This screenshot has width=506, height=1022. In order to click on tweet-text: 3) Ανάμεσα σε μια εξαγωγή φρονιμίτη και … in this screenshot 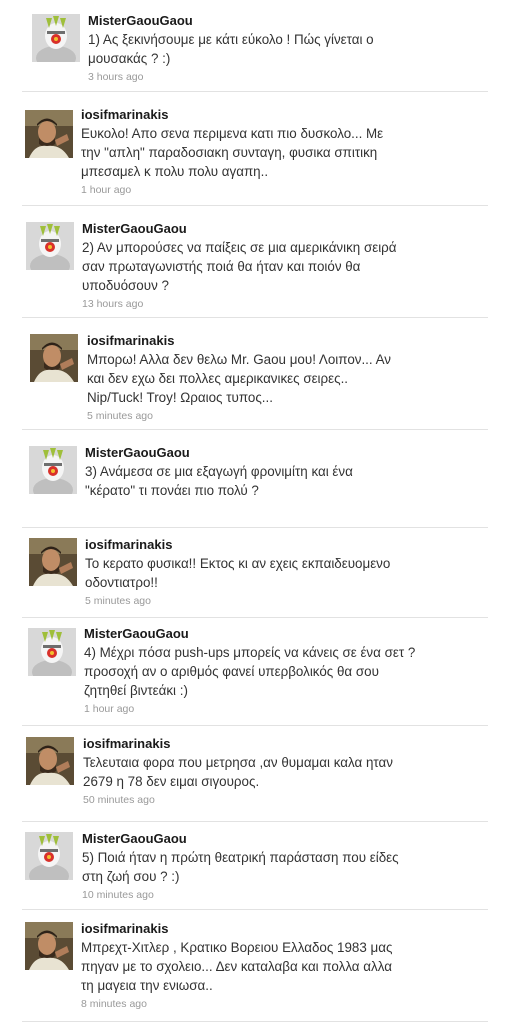, I will do `click(219, 481)`.